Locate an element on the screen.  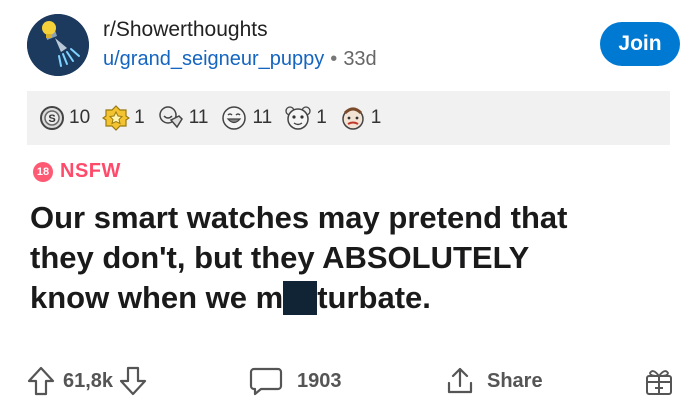
share-label: Share is located at coordinates (515, 380).